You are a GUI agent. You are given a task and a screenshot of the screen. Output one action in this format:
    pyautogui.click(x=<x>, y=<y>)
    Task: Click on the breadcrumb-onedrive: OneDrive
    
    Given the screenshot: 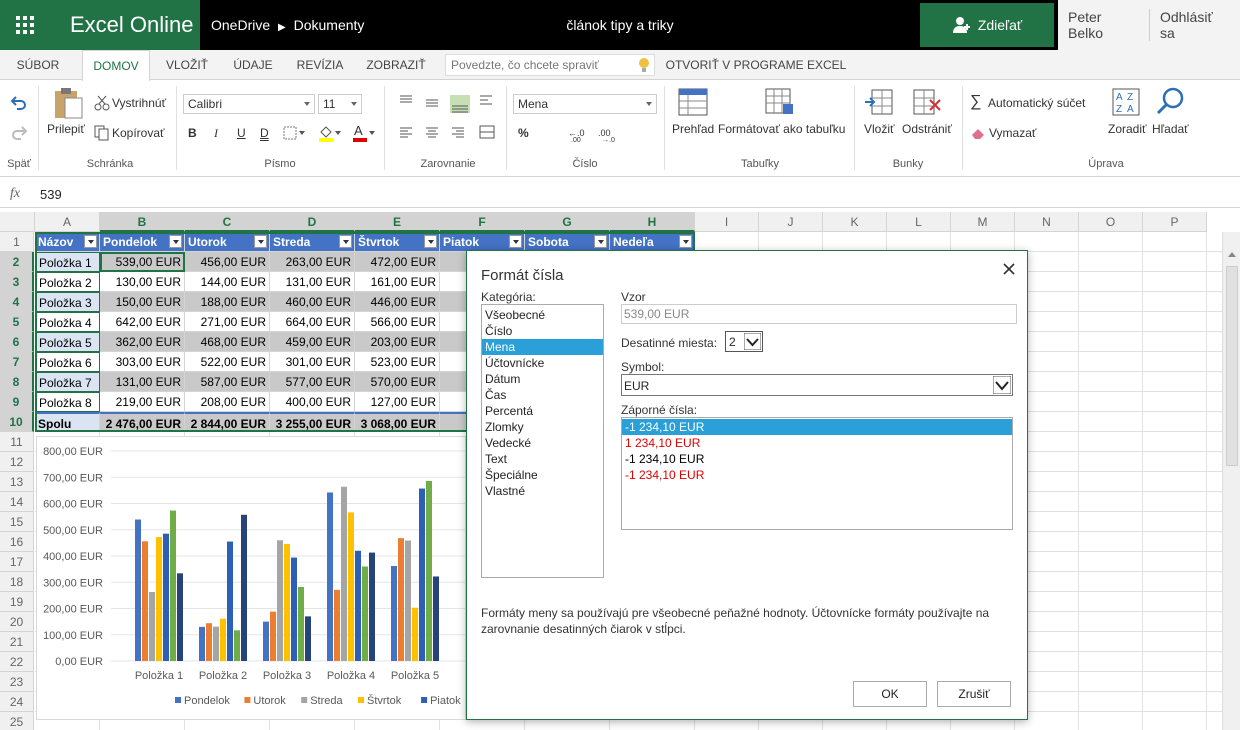 What is the action you would take?
    pyautogui.click(x=240, y=25)
    